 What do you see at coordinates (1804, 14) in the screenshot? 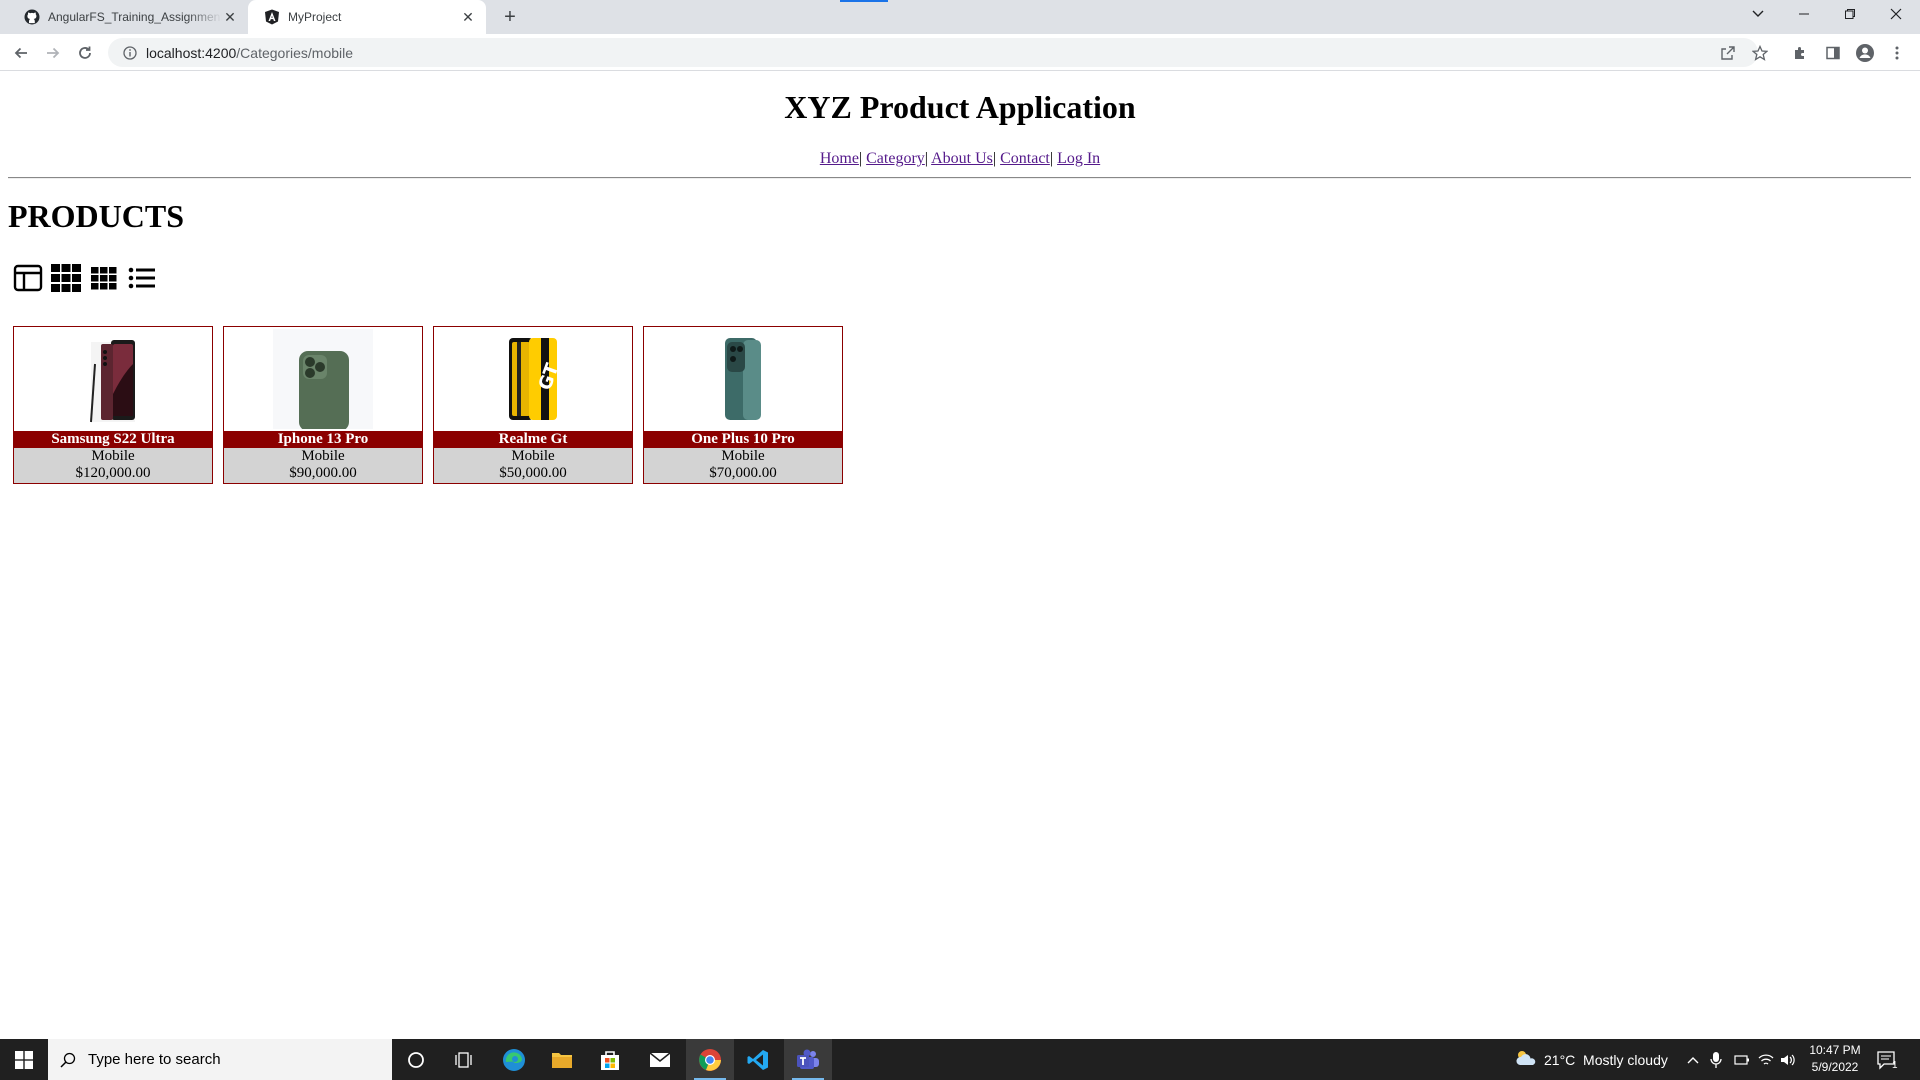
I see `minimize-button` at bounding box center [1804, 14].